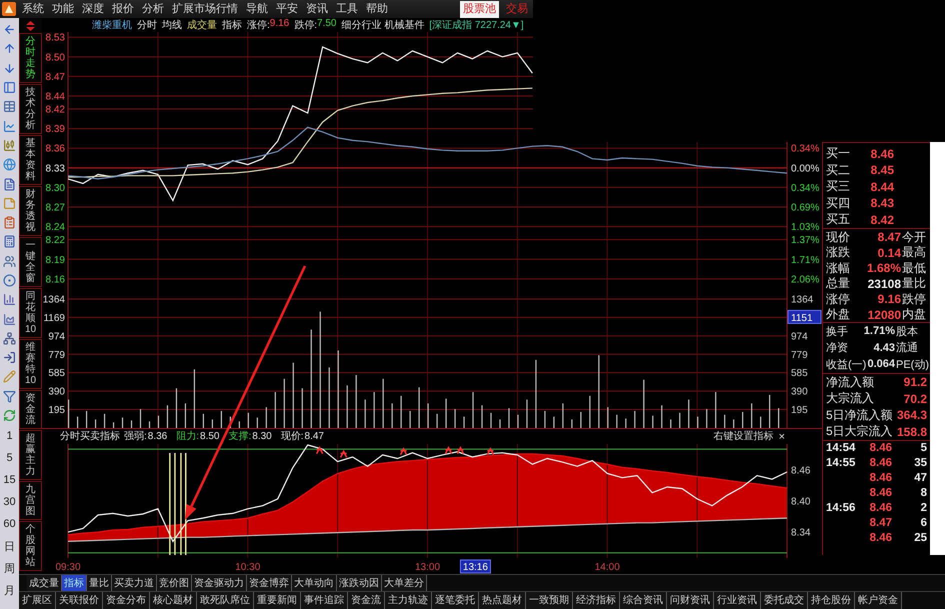 The image size is (945, 609). What do you see at coordinates (287, 9) in the screenshot?
I see `menu-item: 平安` at bounding box center [287, 9].